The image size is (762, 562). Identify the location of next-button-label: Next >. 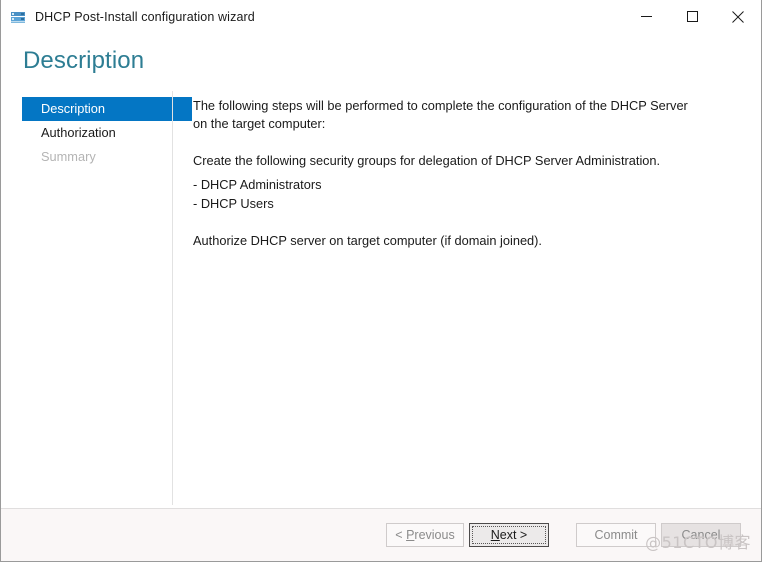
(509, 535).